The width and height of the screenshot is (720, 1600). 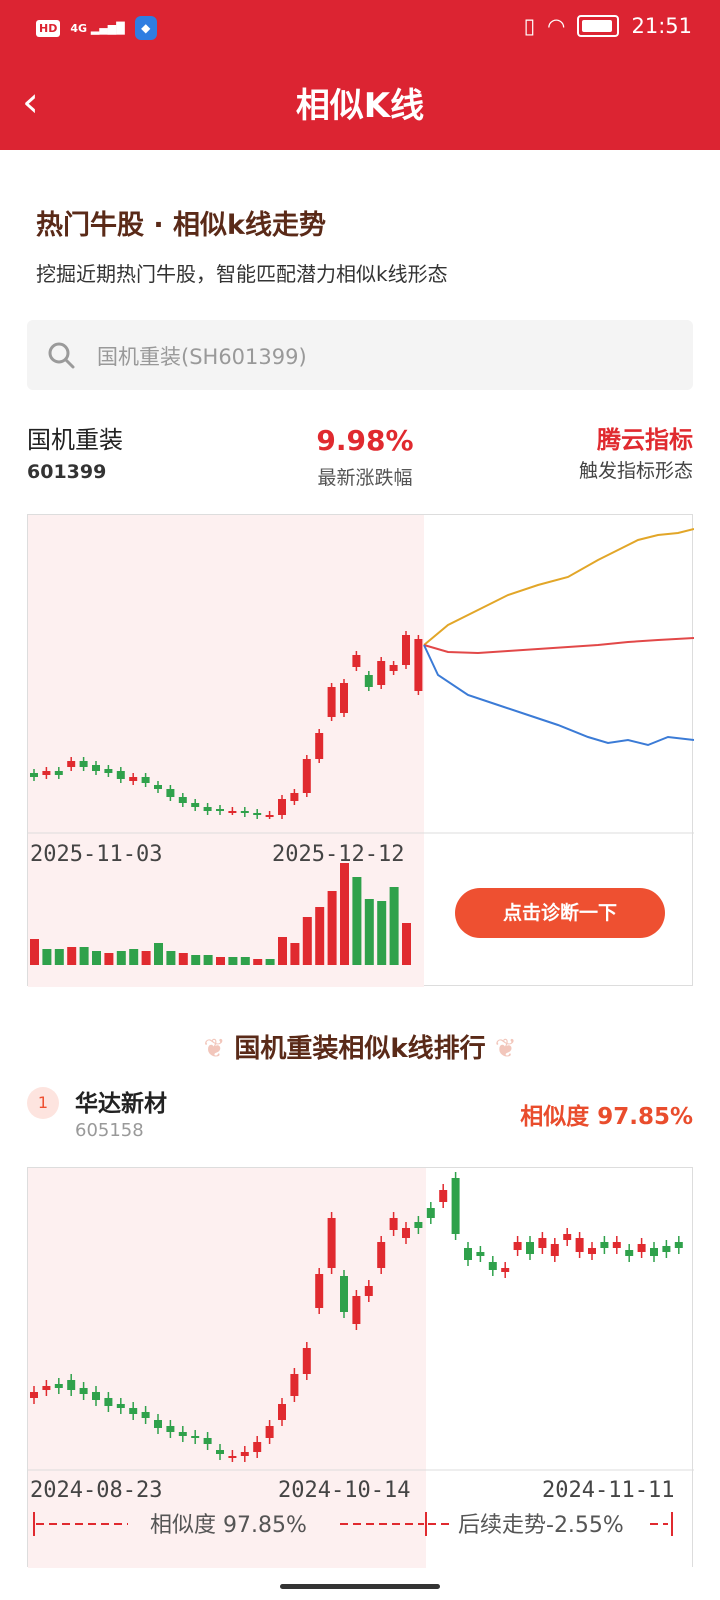 What do you see at coordinates (242, 274) in the screenshot?
I see `section-subtitle: 挖掘近期热门牛股，智能匹配潜力相似k线形态` at bounding box center [242, 274].